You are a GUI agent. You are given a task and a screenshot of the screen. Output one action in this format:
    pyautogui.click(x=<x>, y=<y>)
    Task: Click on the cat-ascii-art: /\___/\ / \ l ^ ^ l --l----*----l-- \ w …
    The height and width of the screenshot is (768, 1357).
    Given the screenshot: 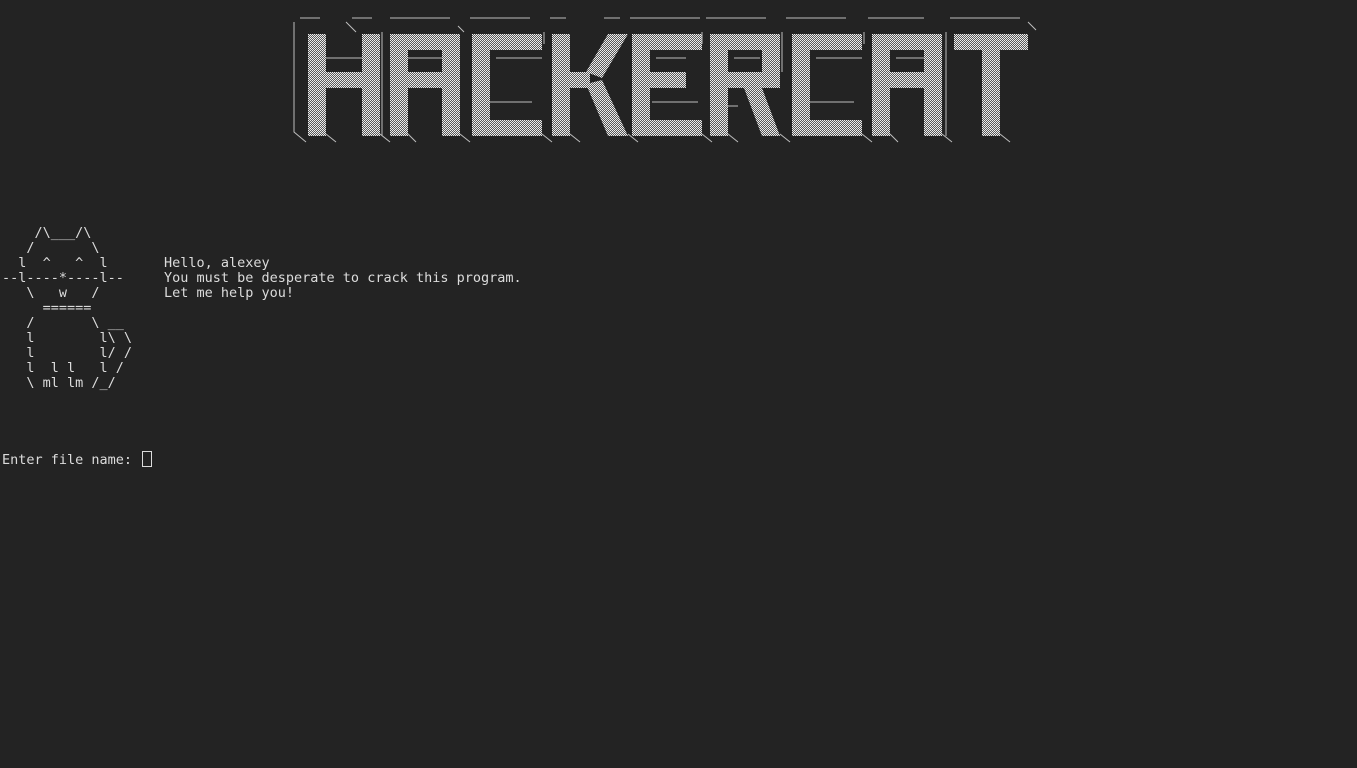 What is the action you would take?
    pyautogui.click(x=67, y=308)
    